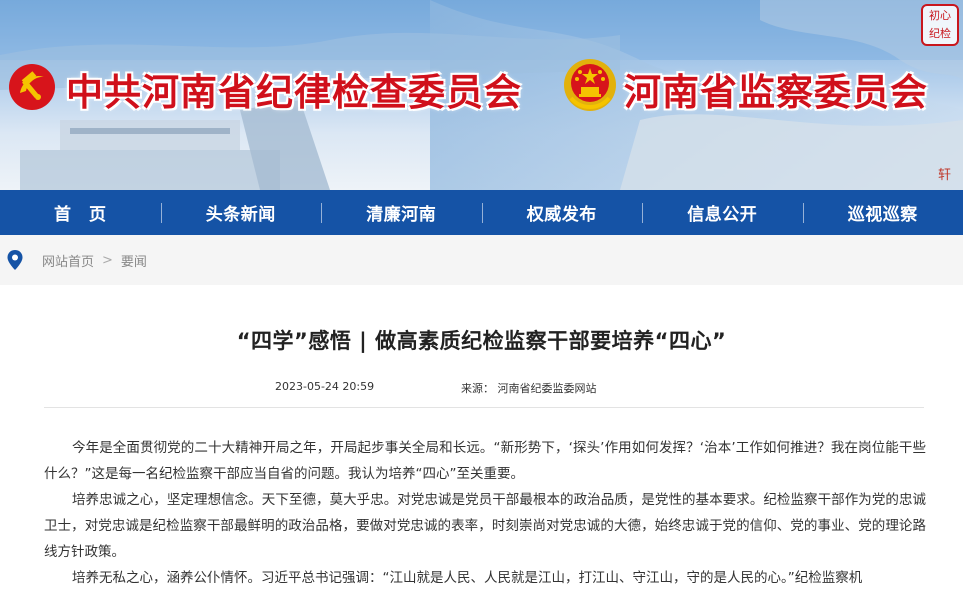  I want to click on location-pin-icon, so click(15, 260).